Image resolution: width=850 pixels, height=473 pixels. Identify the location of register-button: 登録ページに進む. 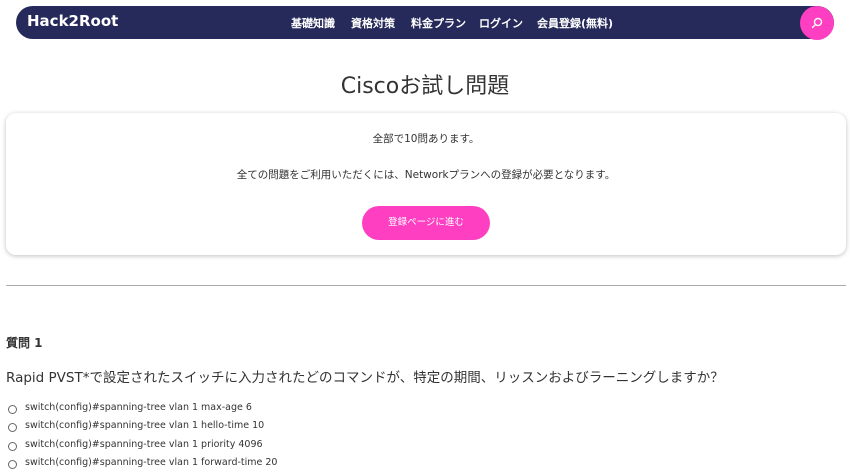
(426, 223).